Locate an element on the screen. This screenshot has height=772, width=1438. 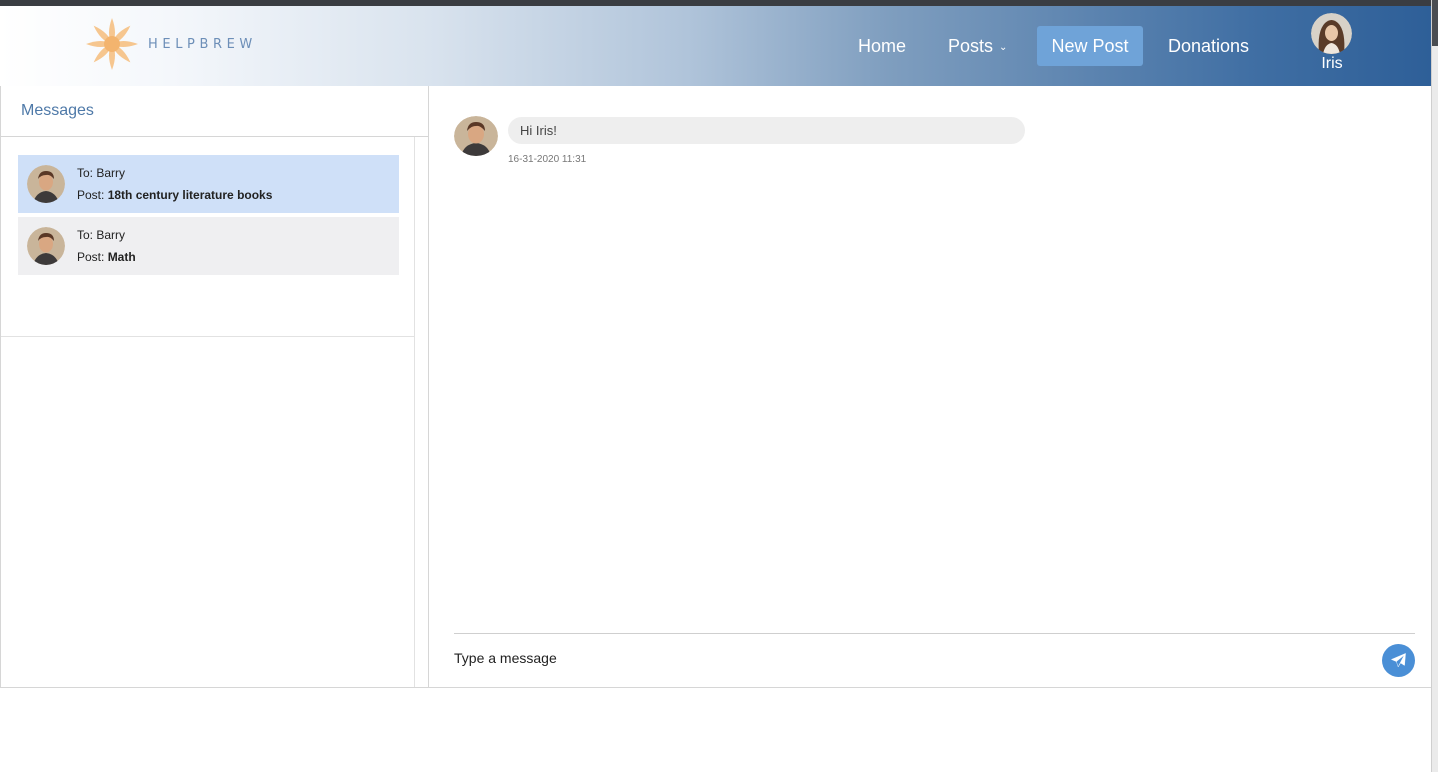
conversation-post: Post: Math is located at coordinates (106, 257).